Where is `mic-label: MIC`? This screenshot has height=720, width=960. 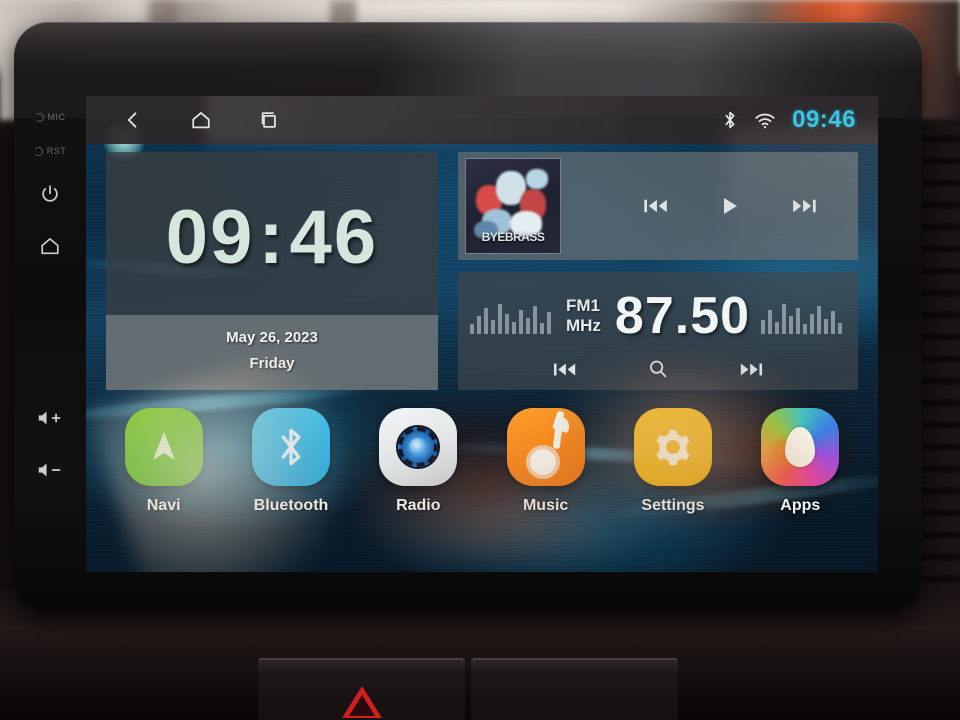 mic-label: MIC is located at coordinates (56, 117).